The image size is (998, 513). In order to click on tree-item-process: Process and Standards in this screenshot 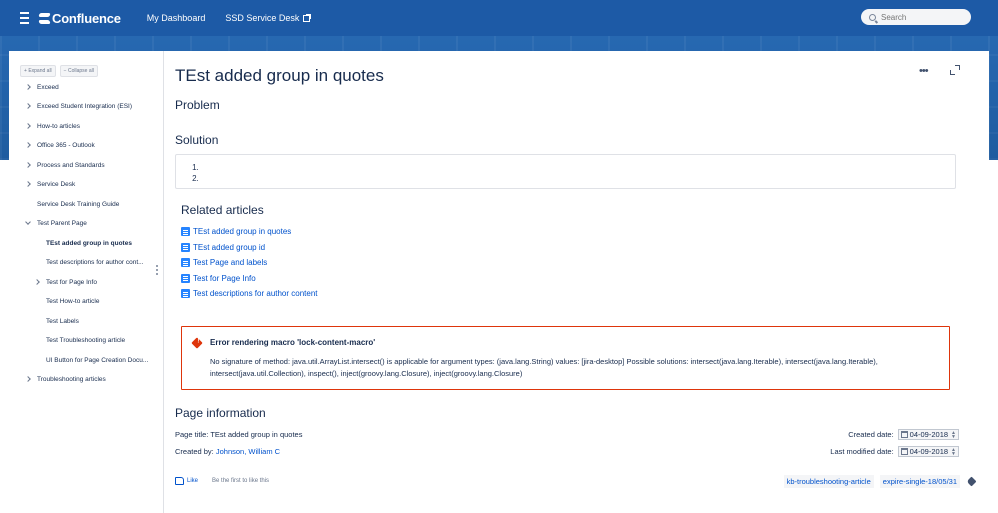, I will do `click(65, 165)`.